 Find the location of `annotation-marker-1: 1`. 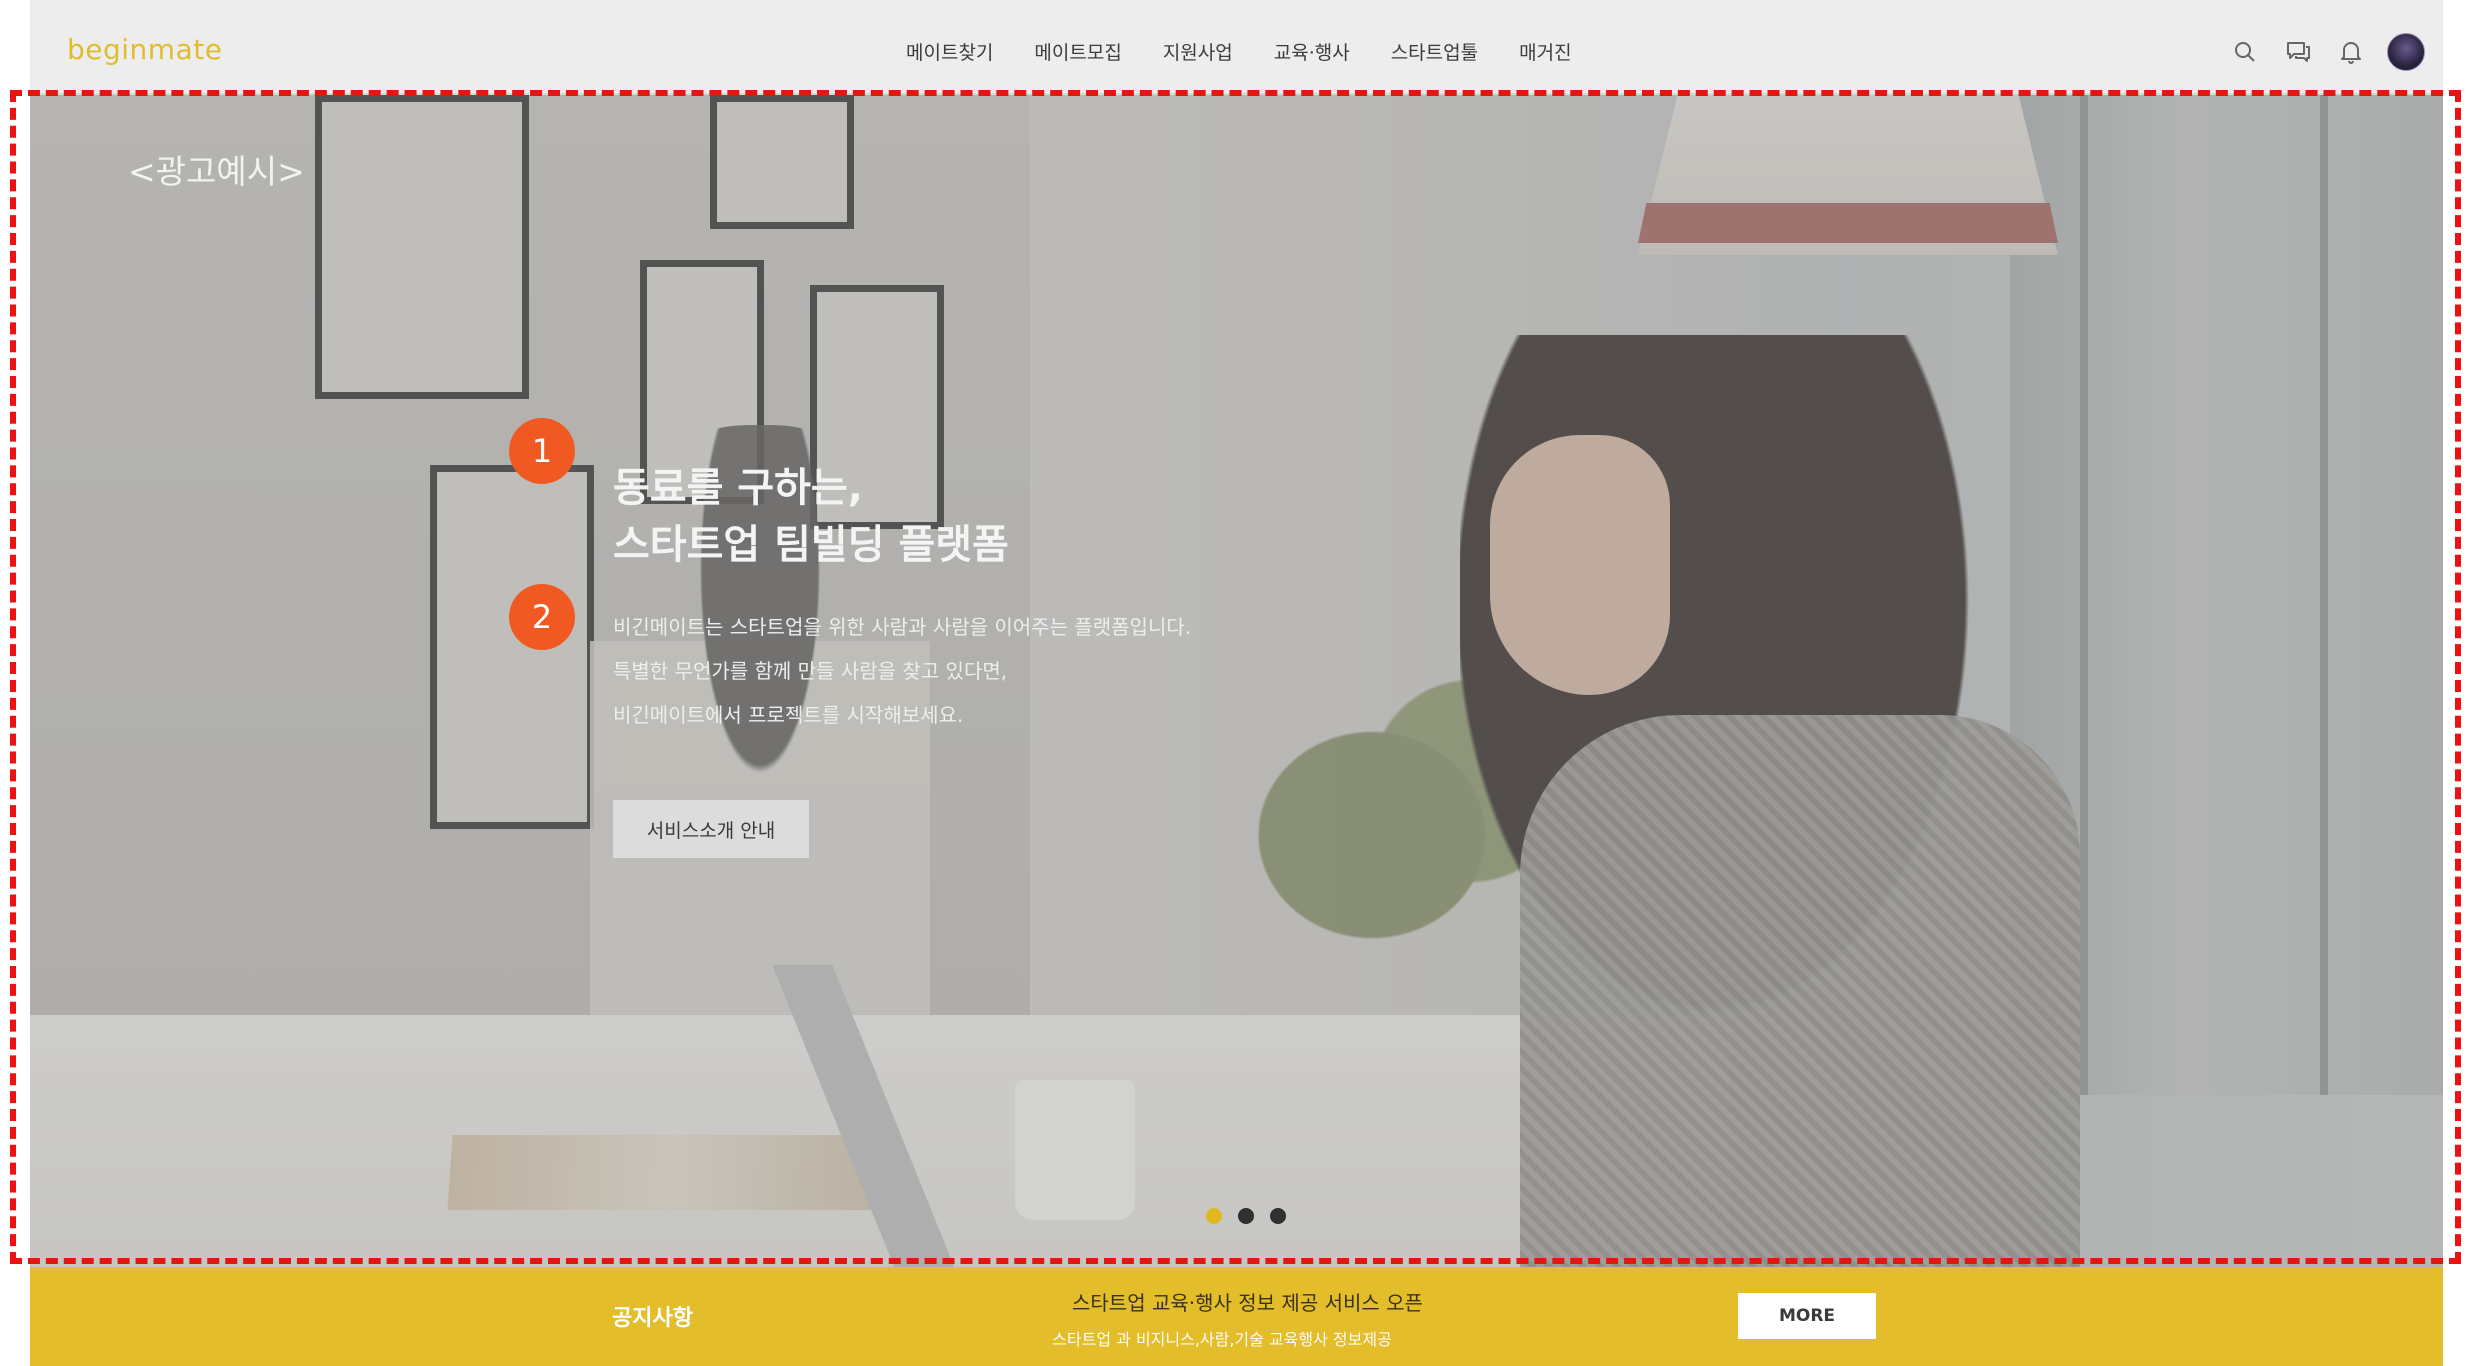

annotation-marker-1: 1 is located at coordinates (542, 451).